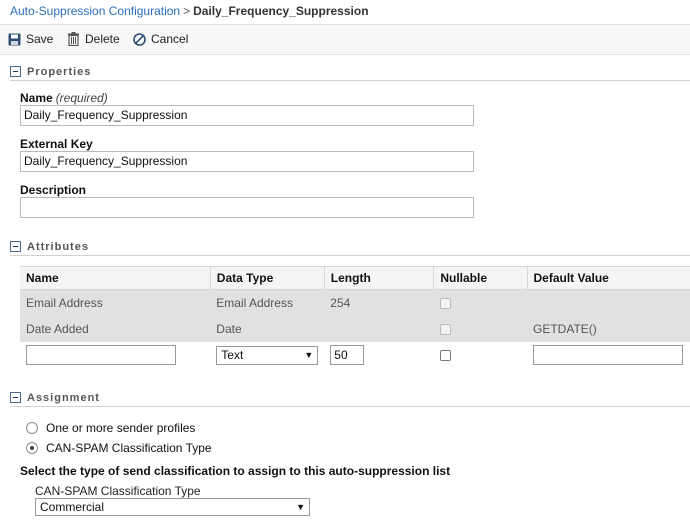 The height and width of the screenshot is (526, 690). Describe the element at coordinates (118, 491) in the screenshot. I see `classification-type-label: CAN-SPAM Classification Type` at that location.